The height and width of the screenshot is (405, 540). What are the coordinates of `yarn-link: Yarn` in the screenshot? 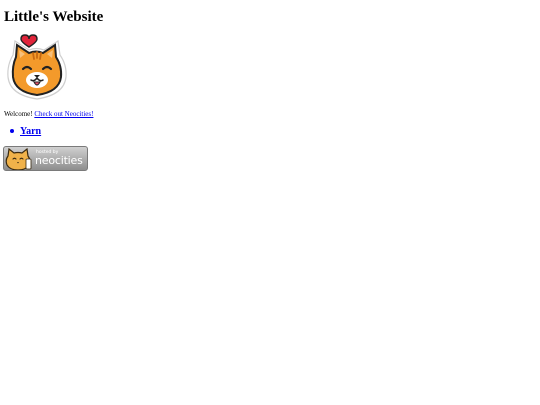 It's located at (30, 131).